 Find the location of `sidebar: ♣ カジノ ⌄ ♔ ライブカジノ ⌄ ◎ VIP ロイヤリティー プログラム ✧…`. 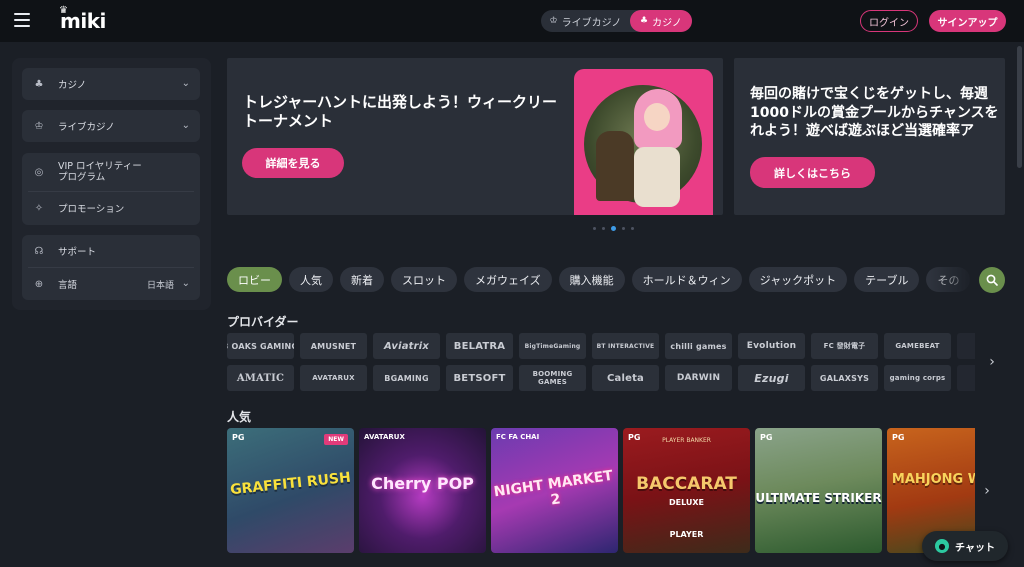

sidebar: ♣ カジノ ⌄ ♔ ライブカジノ ⌄ ◎ VIP ロイヤリティー プログラム ✧… is located at coordinates (111, 184).